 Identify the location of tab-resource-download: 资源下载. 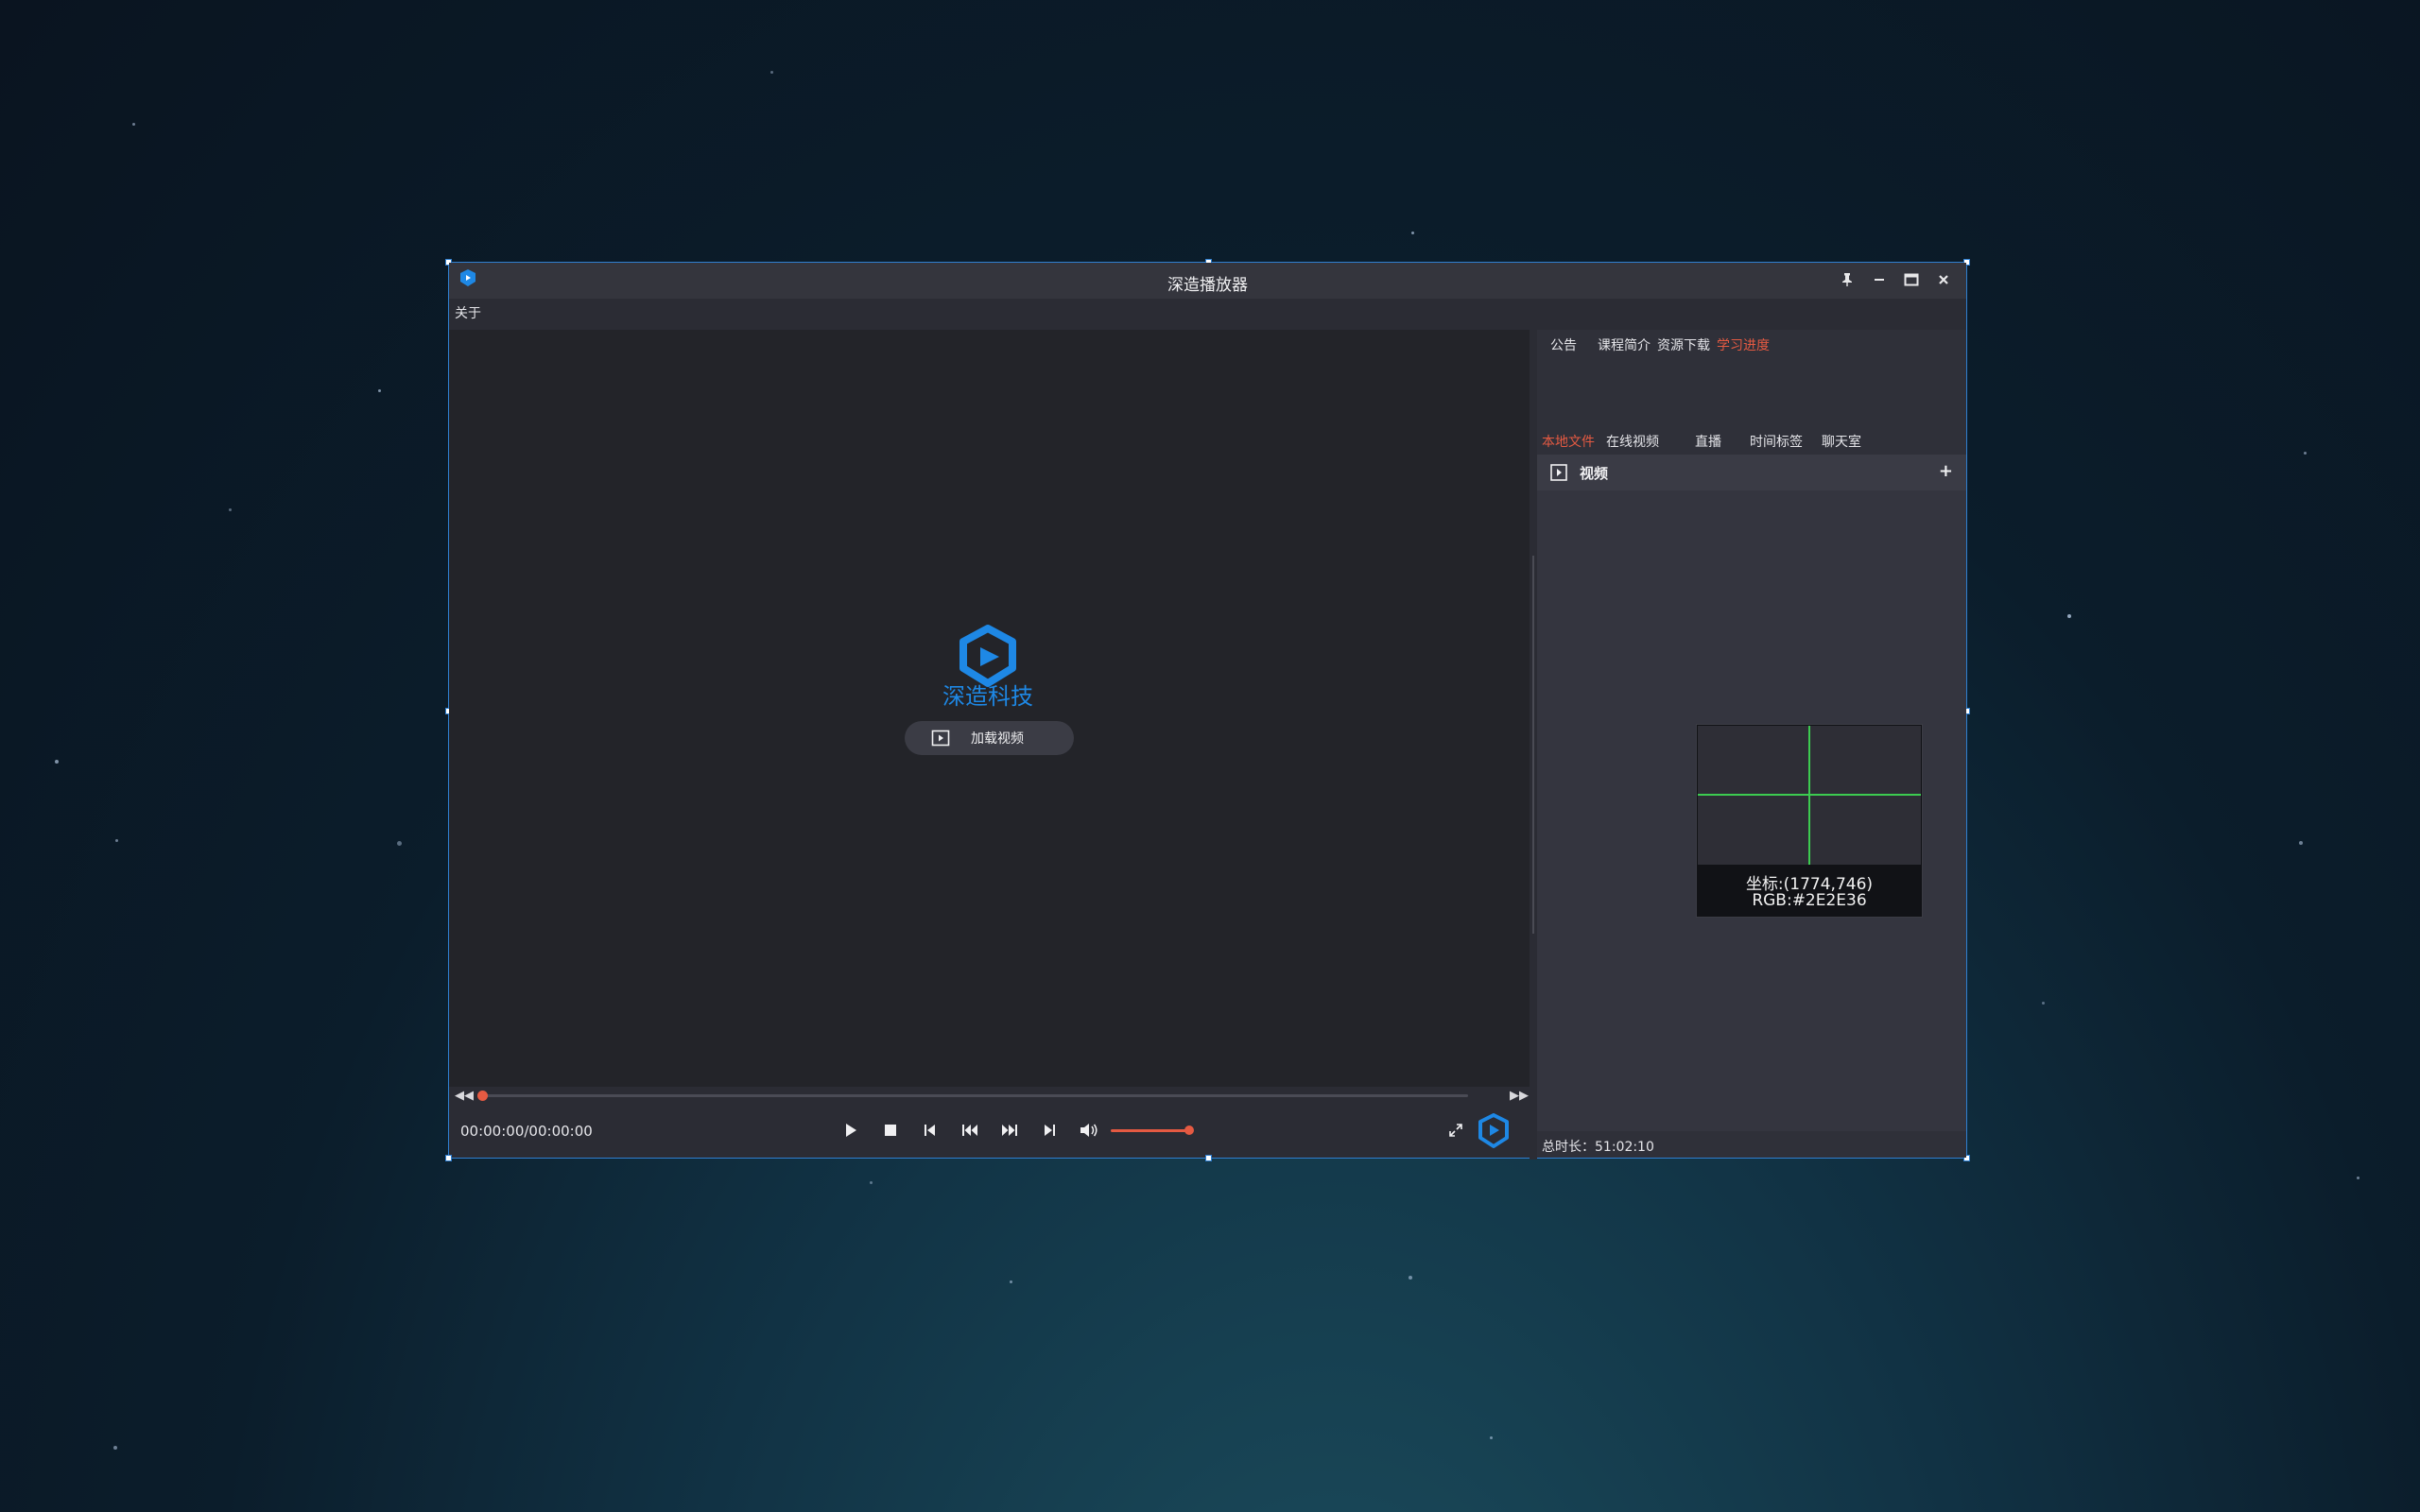
(1683, 344).